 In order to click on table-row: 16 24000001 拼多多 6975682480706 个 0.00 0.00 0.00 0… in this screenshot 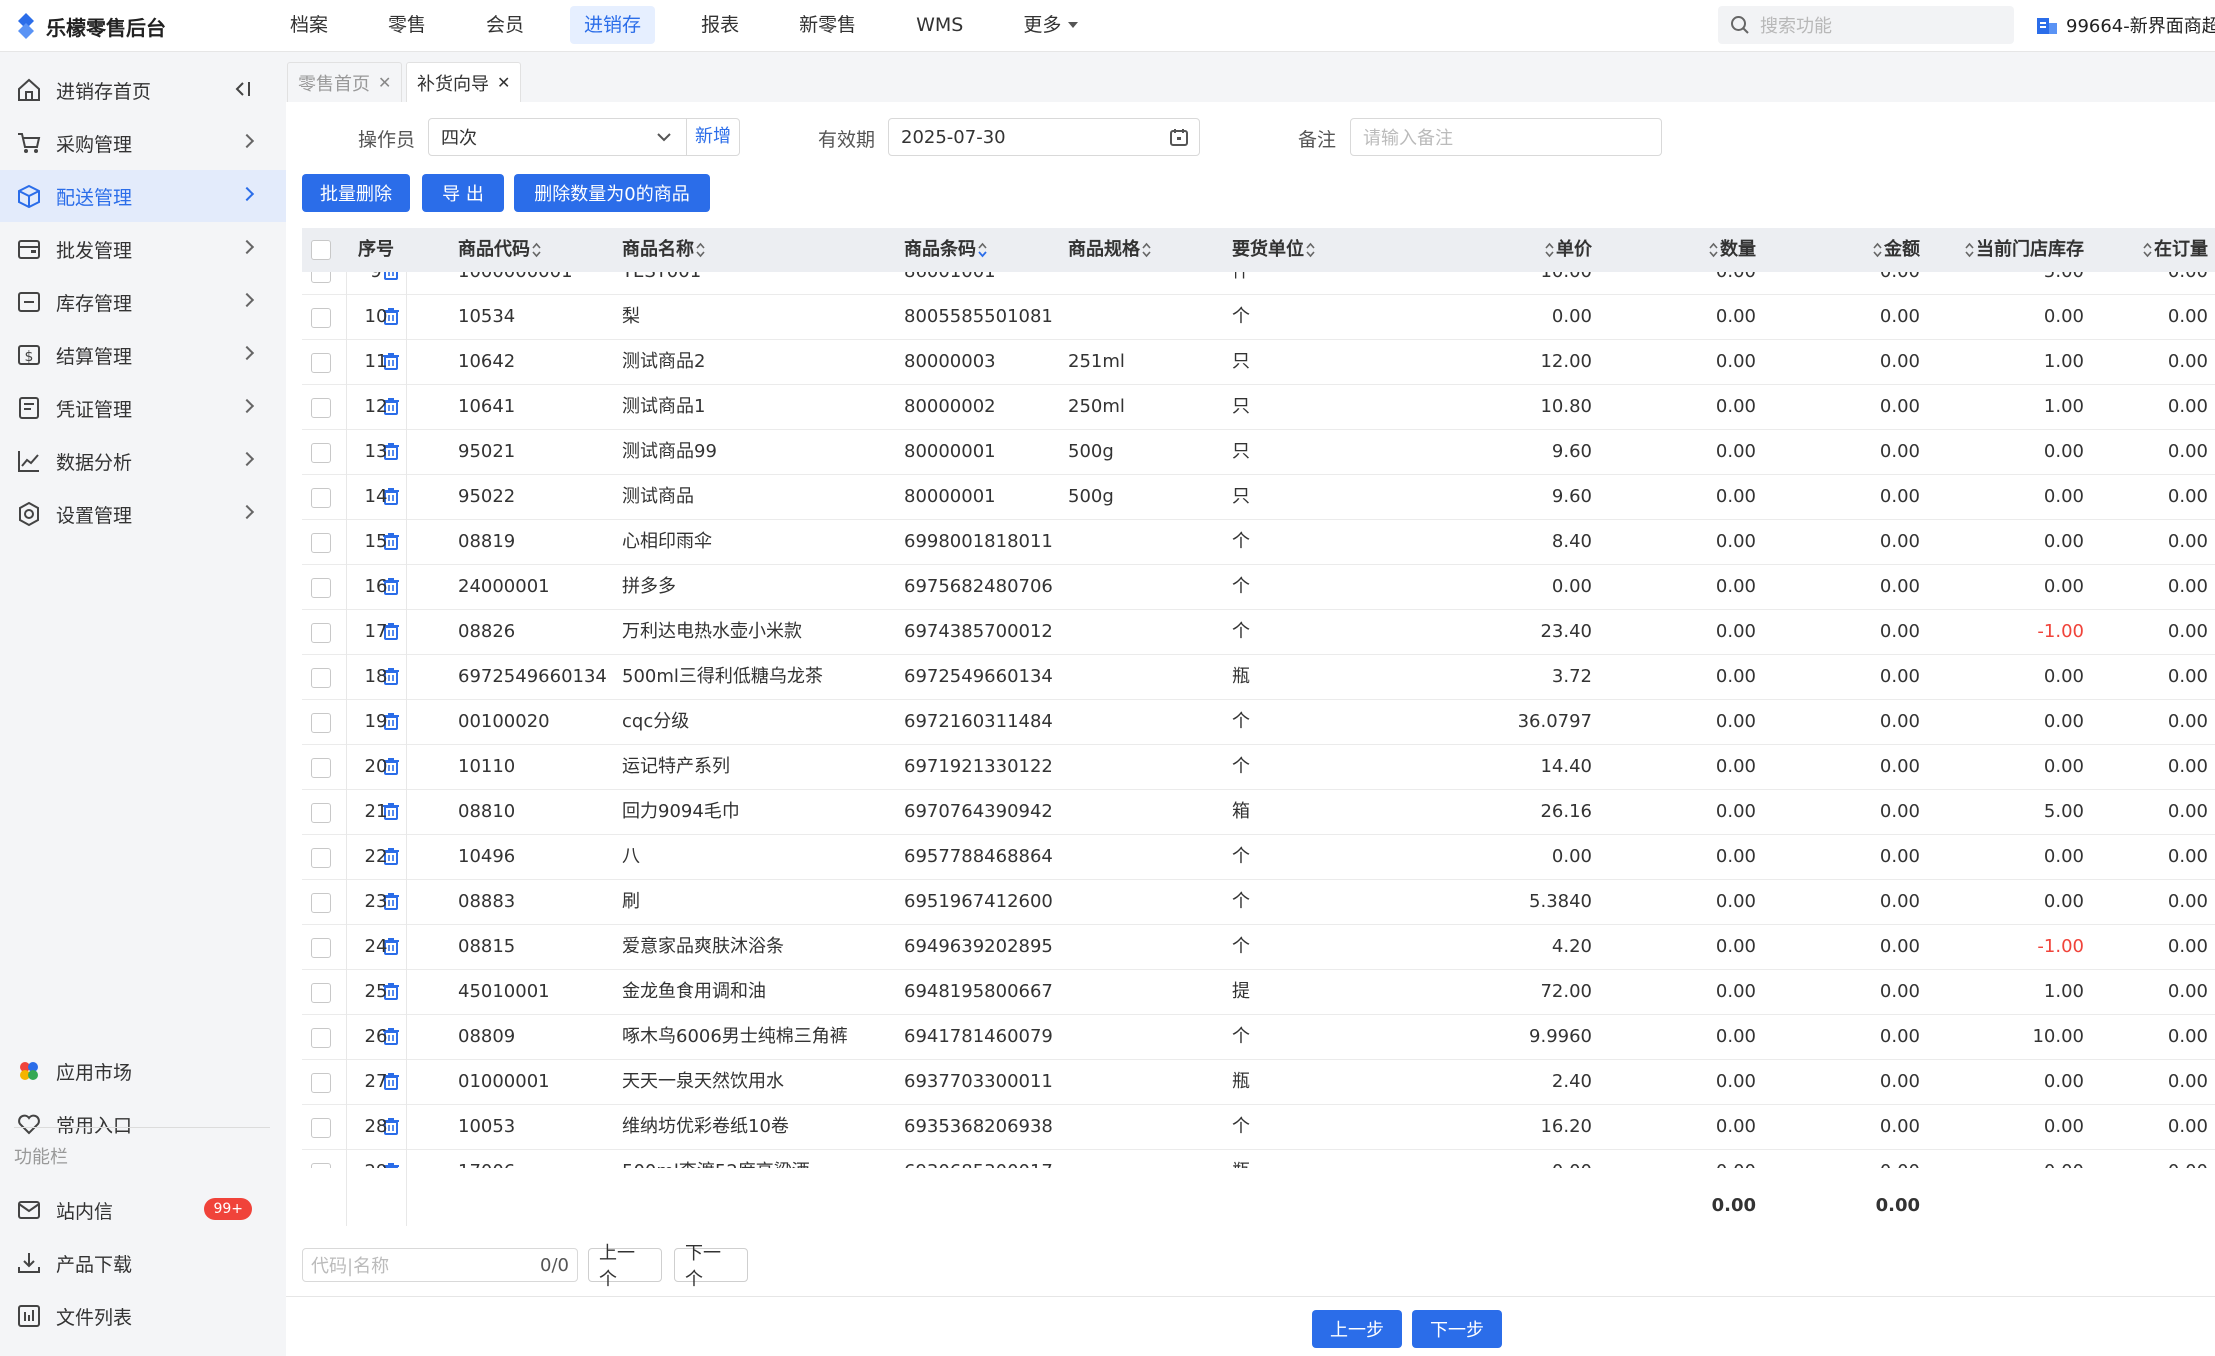, I will do `click(1258, 587)`.